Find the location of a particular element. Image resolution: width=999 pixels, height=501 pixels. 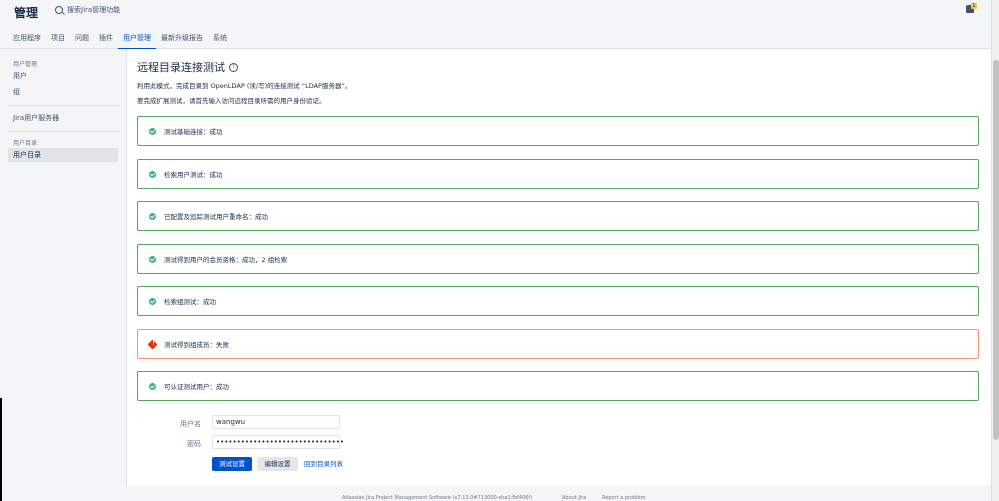

username-input: wangwu is located at coordinates (276, 422).